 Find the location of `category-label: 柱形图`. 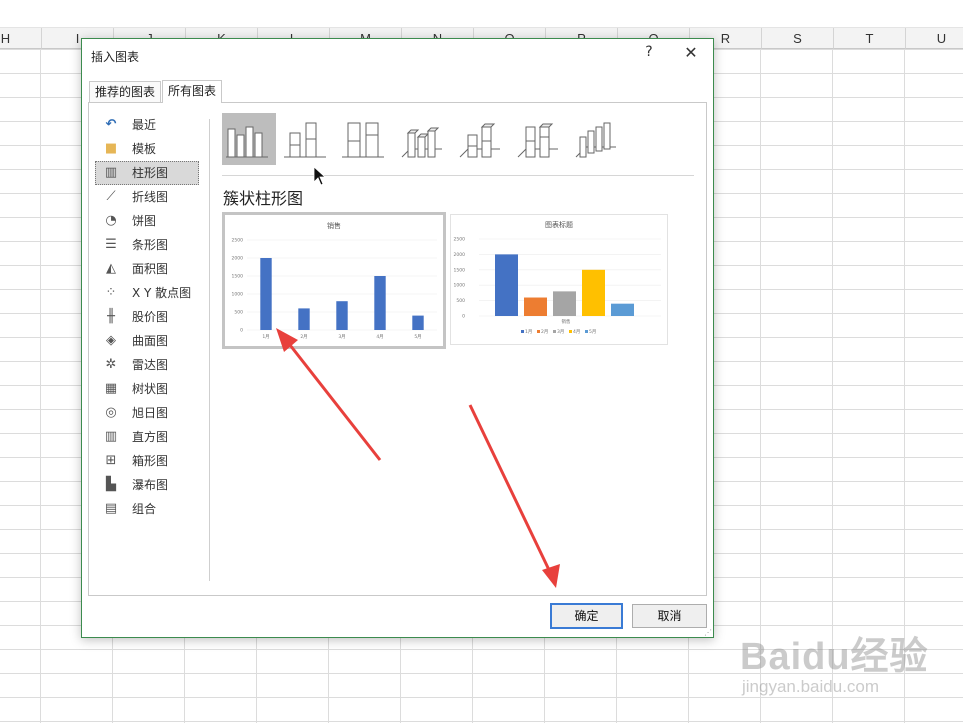

category-label: 柱形图 is located at coordinates (150, 173).